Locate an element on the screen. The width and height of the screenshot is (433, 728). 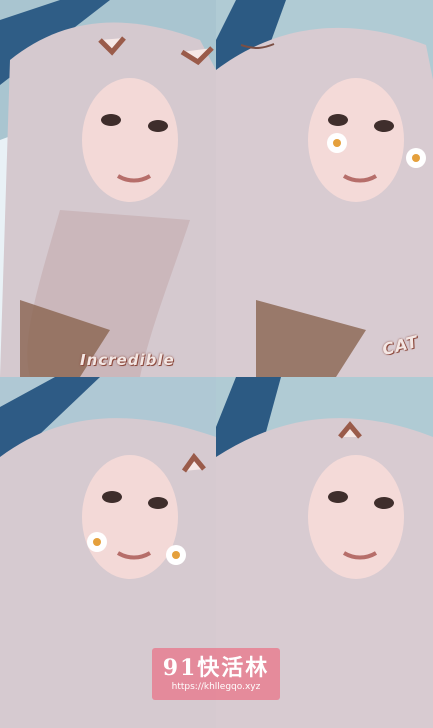
incredible-sticker-text: Incredible is located at coordinates (127, 360).